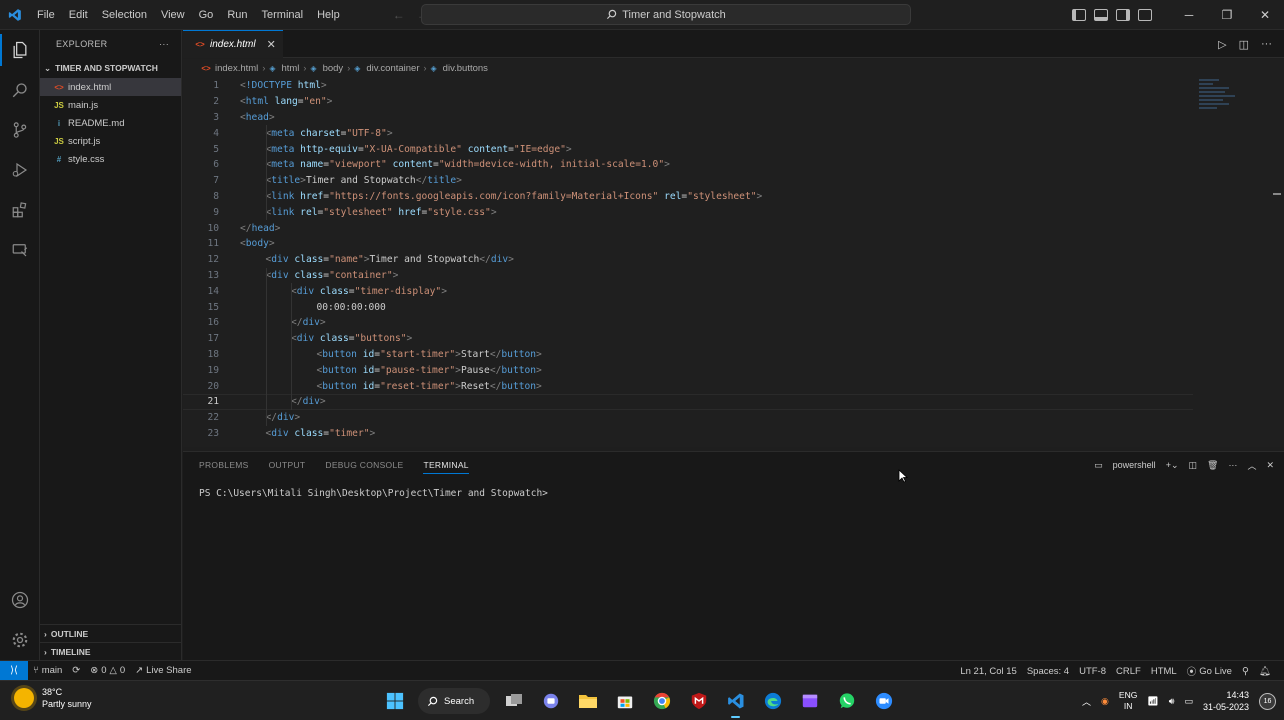 This screenshot has height=720, width=1284. What do you see at coordinates (224, 465) in the screenshot?
I see `tab-problems: PROBLEMS` at bounding box center [224, 465].